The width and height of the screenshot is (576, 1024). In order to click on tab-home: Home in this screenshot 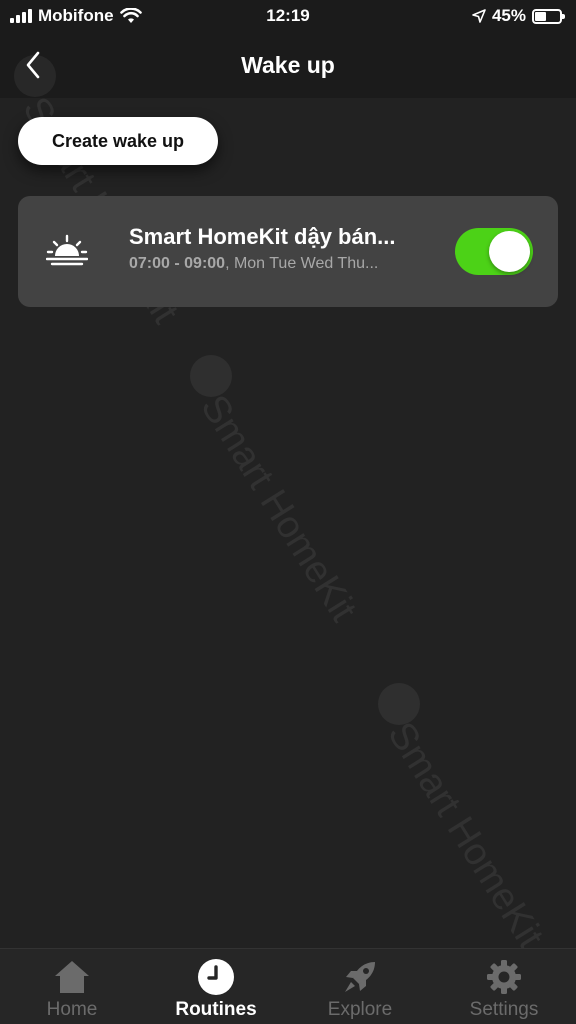, I will do `click(72, 986)`.